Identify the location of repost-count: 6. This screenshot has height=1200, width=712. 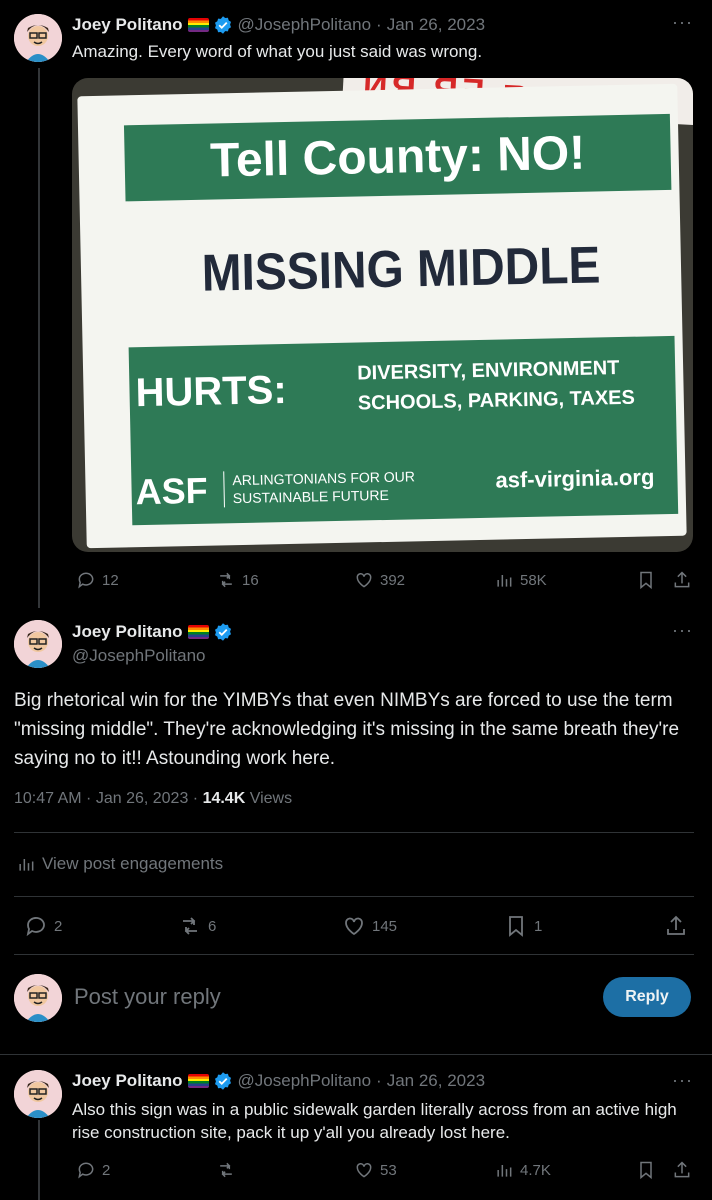
(212, 926).